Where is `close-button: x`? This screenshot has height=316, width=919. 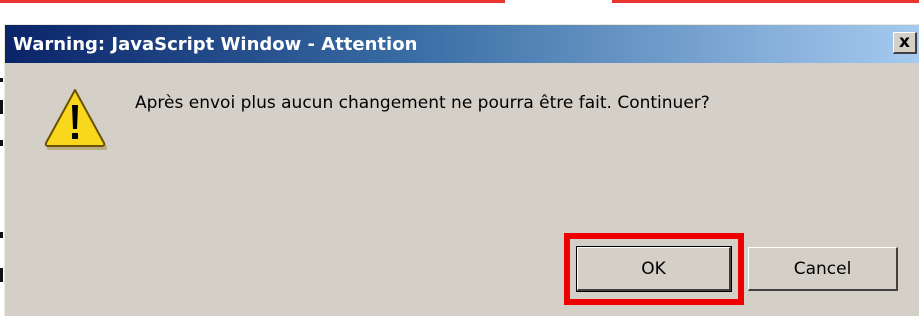
close-button: x is located at coordinates (905, 43).